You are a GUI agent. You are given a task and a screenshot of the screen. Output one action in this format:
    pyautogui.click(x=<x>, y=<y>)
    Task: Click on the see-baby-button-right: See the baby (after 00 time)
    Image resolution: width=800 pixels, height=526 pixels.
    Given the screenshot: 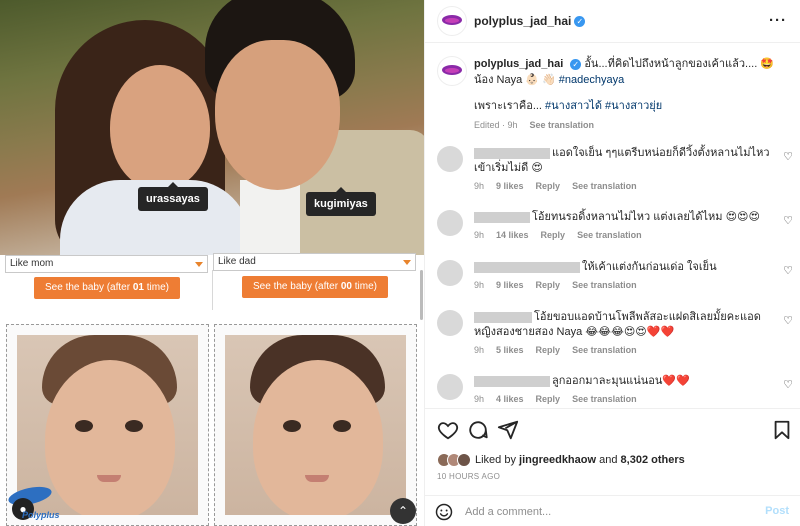 What is the action you would take?
    pyautogui.click(x=315, y=287)
    